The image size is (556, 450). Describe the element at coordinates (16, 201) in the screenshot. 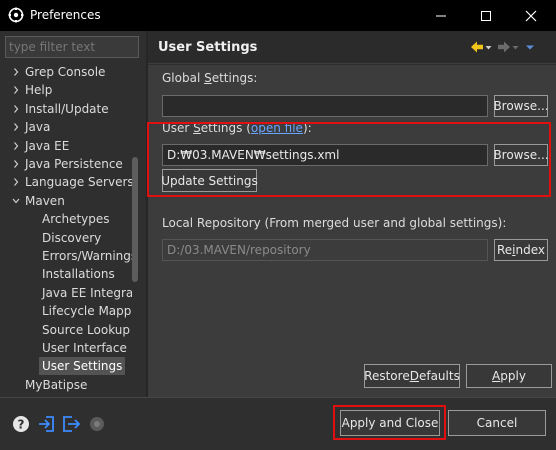

I see `chevron-down-icon` at that location.